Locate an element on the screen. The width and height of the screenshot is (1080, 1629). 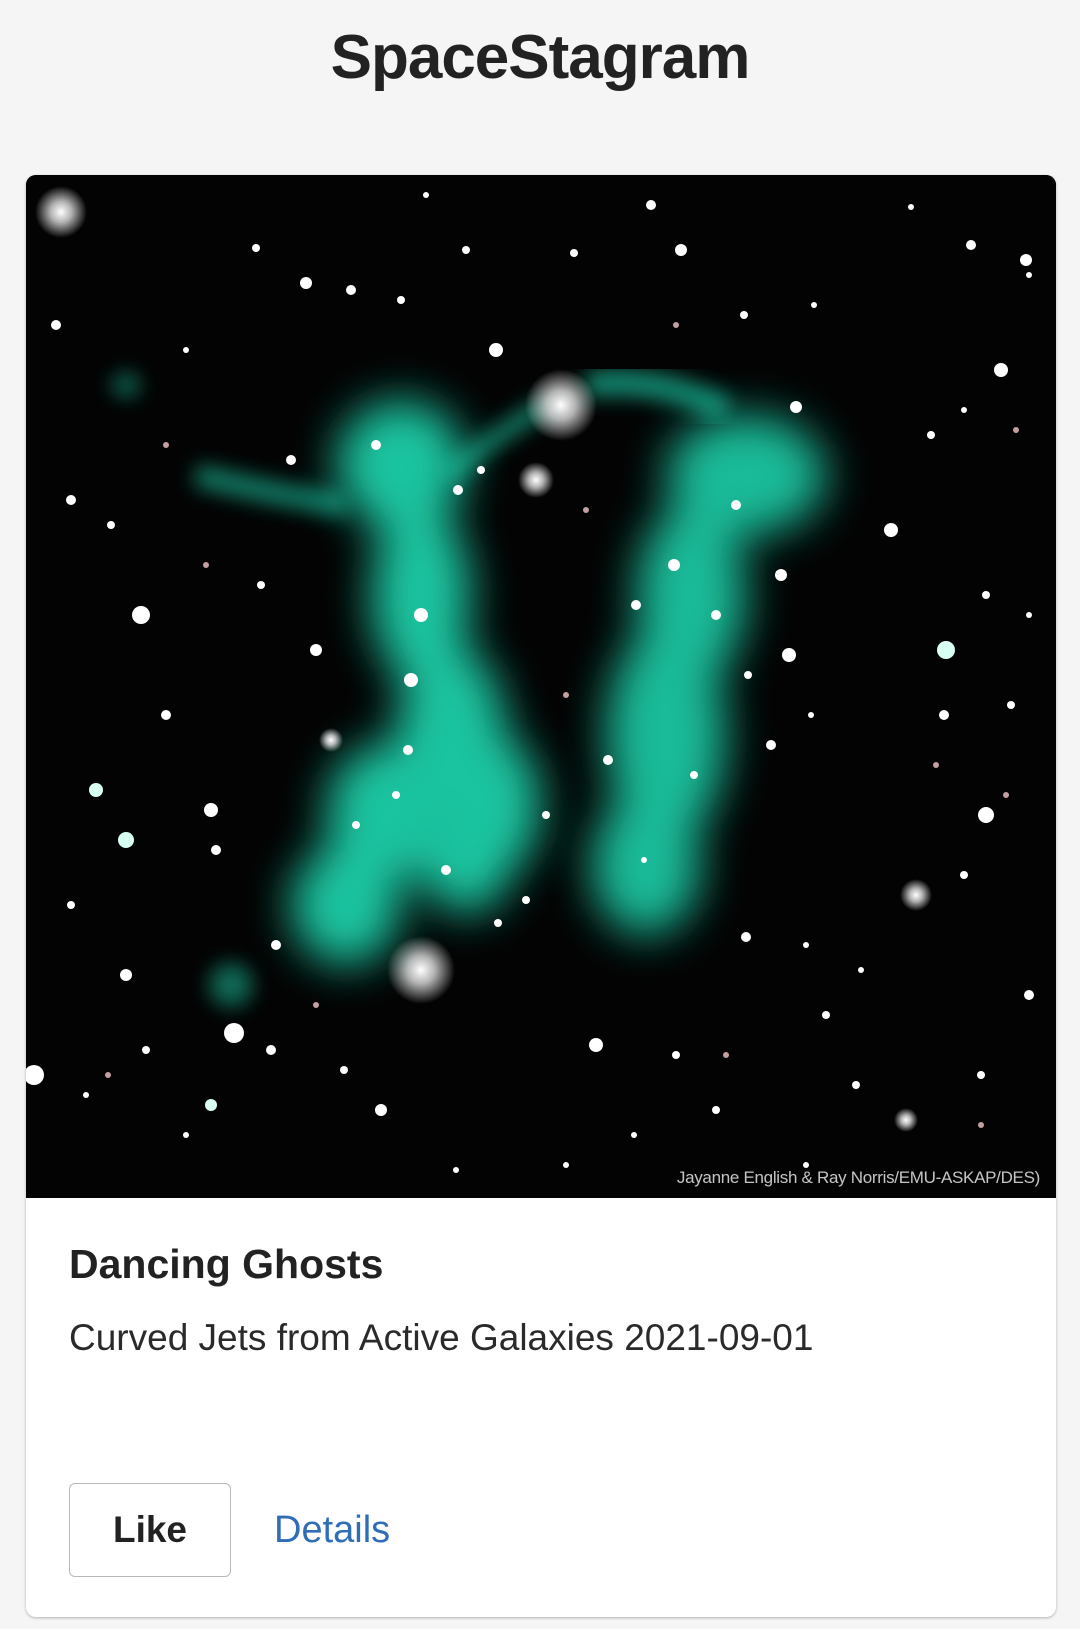
details-link: Details is located at coordinates (332, 1530).